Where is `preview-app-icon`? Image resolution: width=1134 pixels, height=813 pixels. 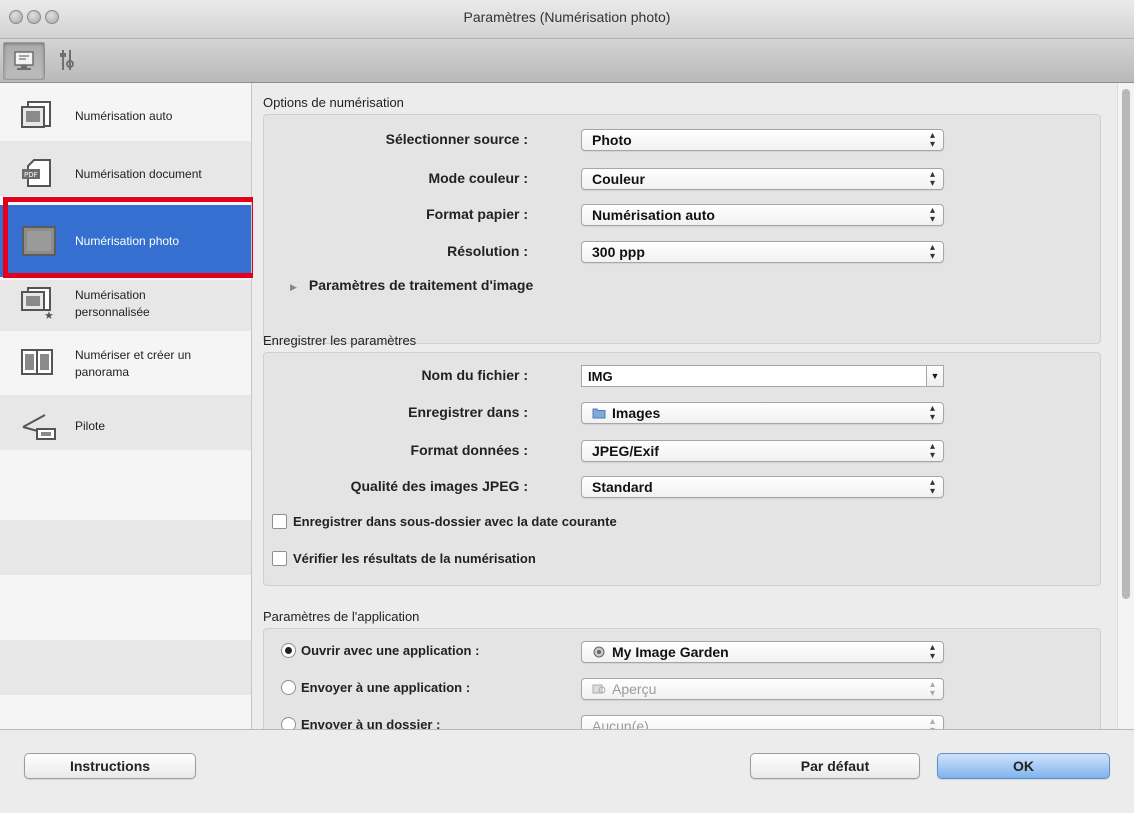 preview-app-icon is located at coordinates (599, 689).